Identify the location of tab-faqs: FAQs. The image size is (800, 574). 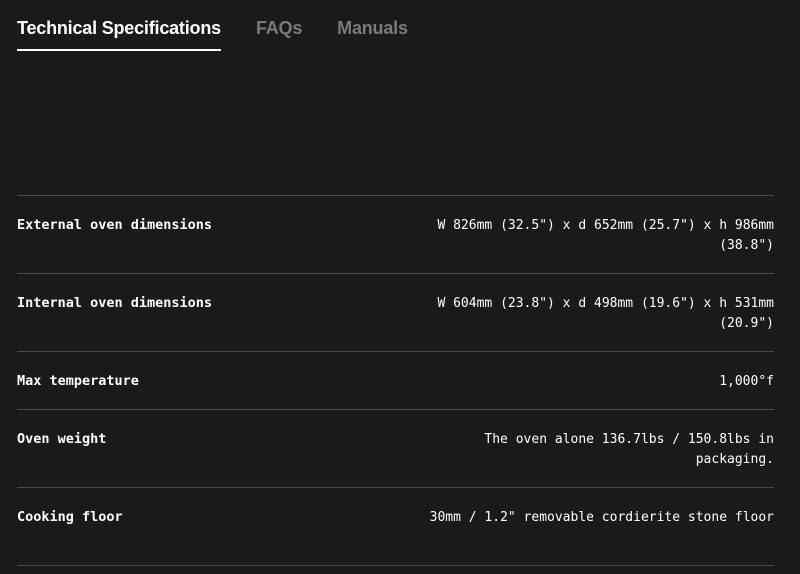
(279, 32).